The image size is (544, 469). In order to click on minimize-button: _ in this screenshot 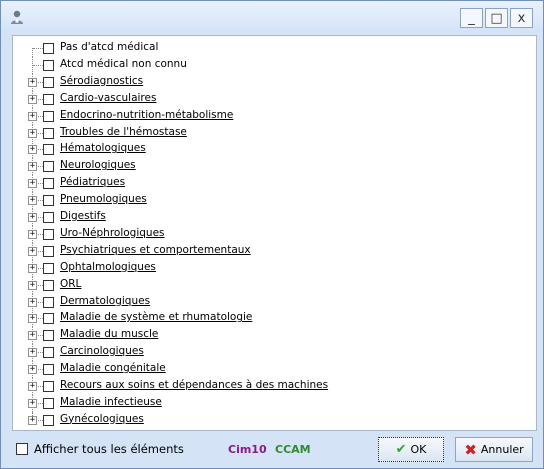, I will do `click(471, 18)`.